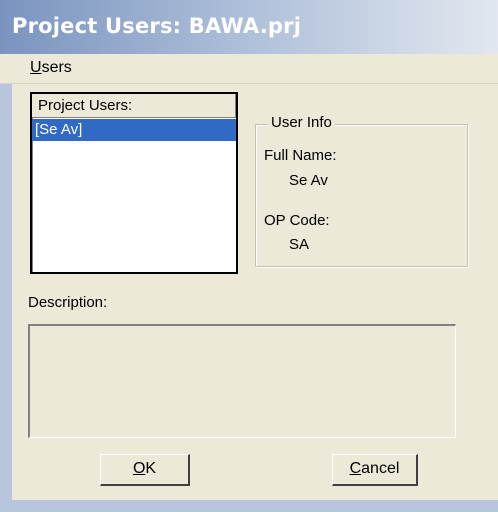 This screenshot has height=512, width=498. What do you see at coordinates (151, 468) in the screenshot?
I see `ok-rest: K` at bounding box center [151, 468].